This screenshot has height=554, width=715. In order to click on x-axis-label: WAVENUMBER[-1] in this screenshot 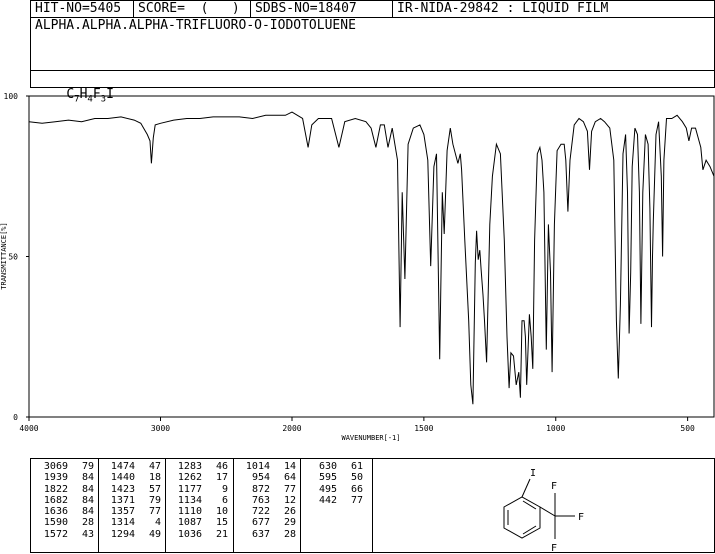, I will do `click(370, 438)`.